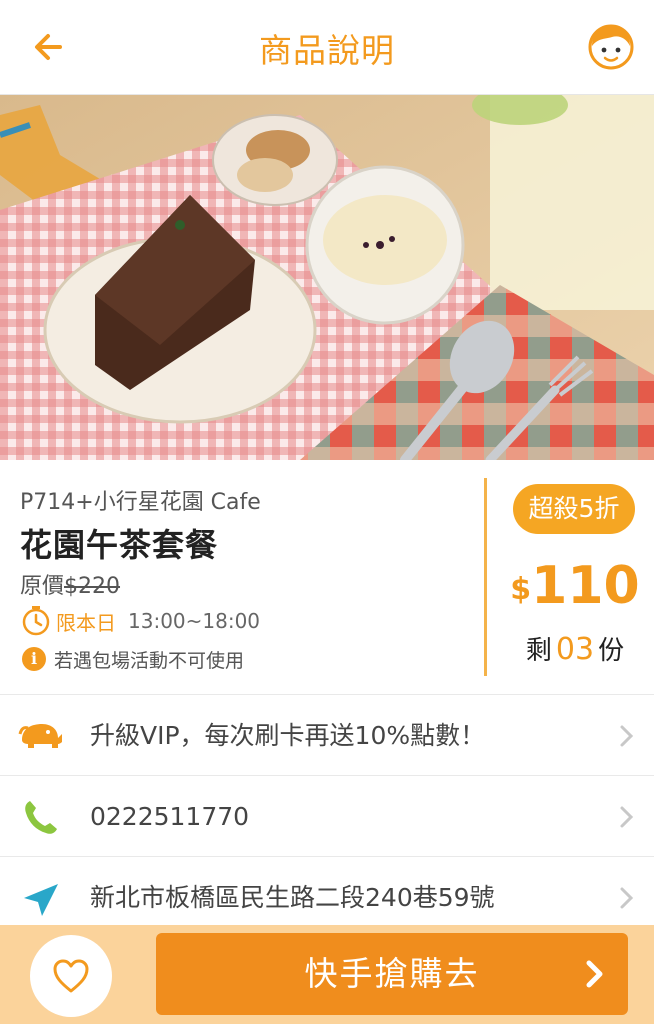  I want to click on buy-now-button: 快手搶購去, so click(392, 974).